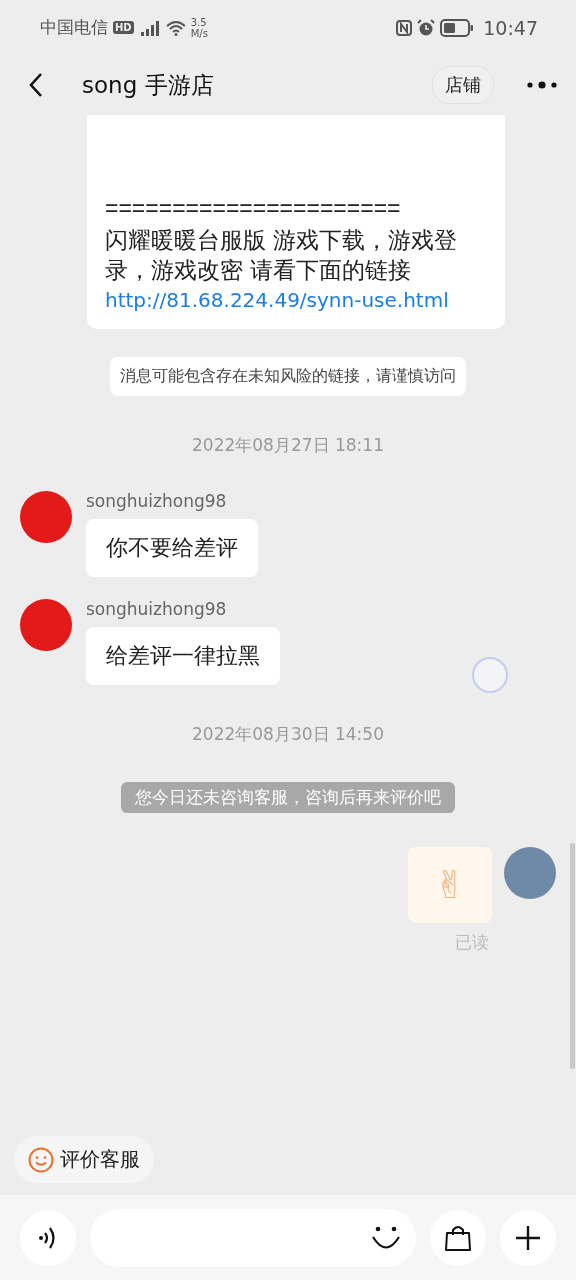 The height and width of the screenshot is (1280, 576). Describe the element at coordinates (510, 27) in the screenshot. I see `clock-time: 10:47` at that location.